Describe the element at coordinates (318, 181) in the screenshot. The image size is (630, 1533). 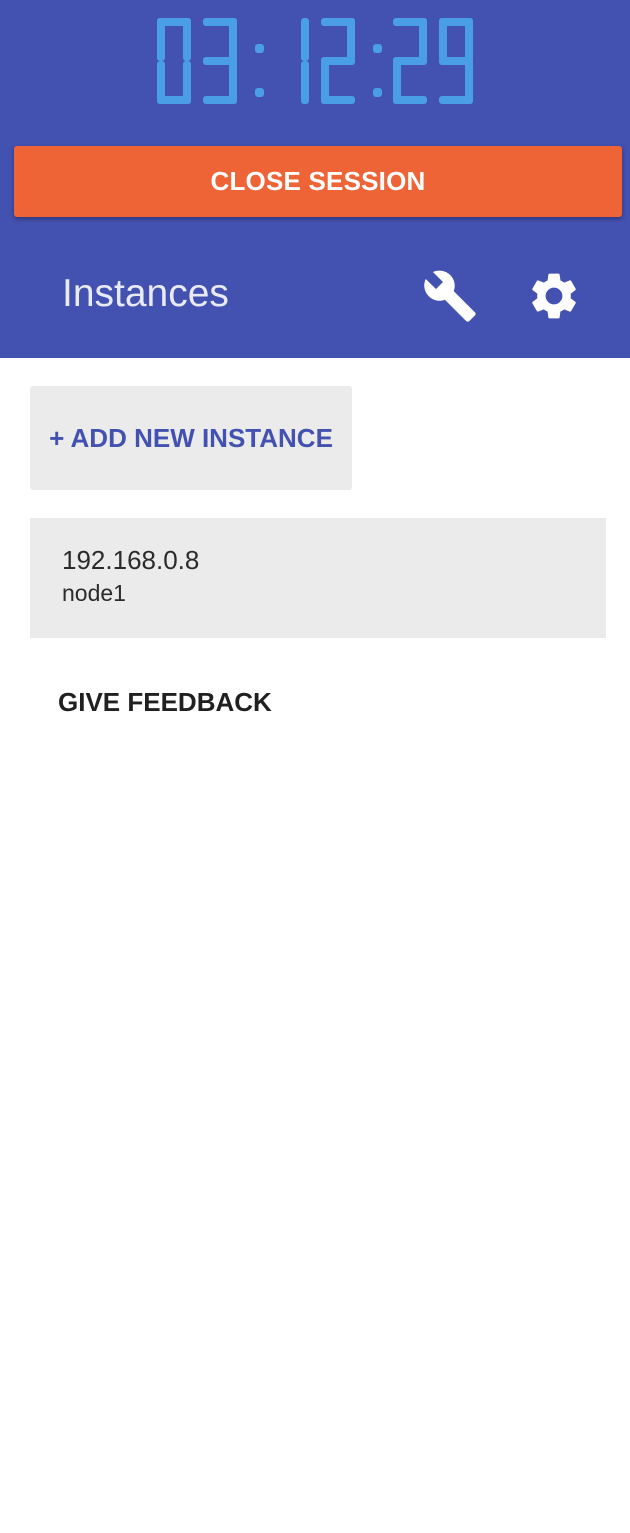
I see `close-session-button: CLOSE SESSION` at that location.